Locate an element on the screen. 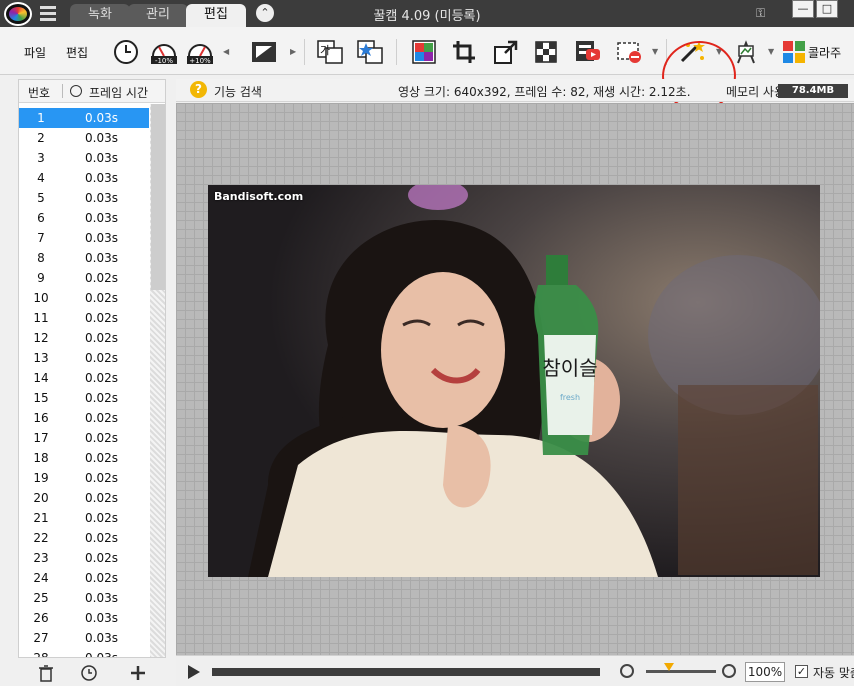 Image resolution: width=854 pixels, height=686 pixels. frame-row: 12 0.02s is located at coordinates (84, 338).